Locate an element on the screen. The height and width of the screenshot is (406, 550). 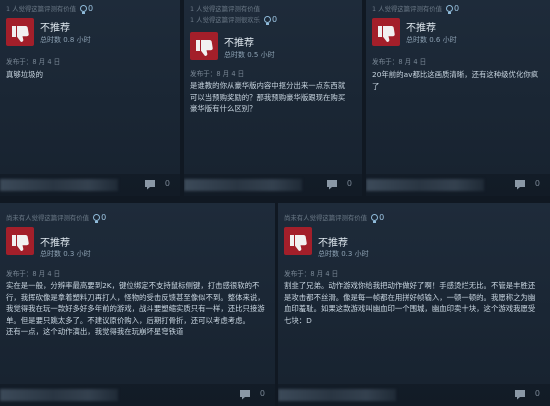
review-body: 20年前的av都比这画质清晰，还有这种级优化你疯了 is located at coordinates (455, 80).